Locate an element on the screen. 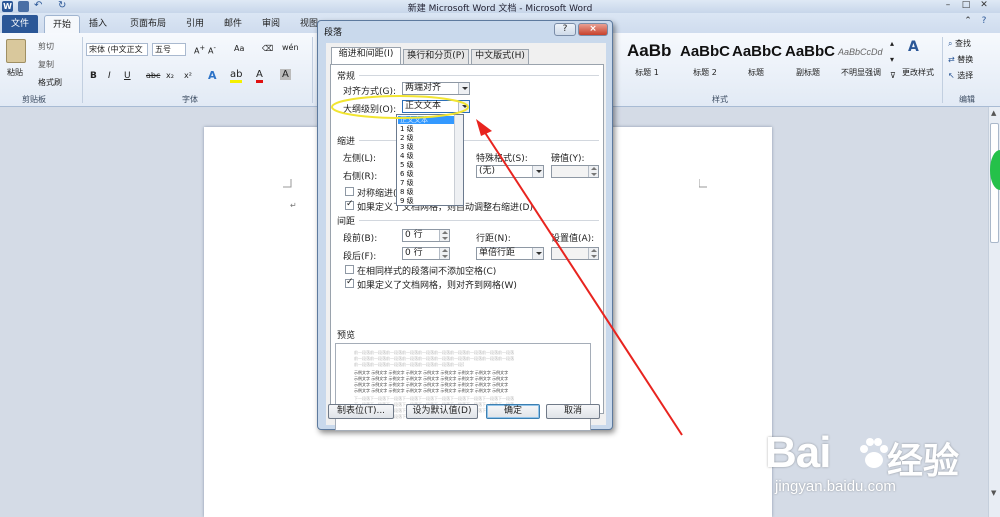  styles-scroll-up-icon: ▴ is located at coordinates (892, 43).